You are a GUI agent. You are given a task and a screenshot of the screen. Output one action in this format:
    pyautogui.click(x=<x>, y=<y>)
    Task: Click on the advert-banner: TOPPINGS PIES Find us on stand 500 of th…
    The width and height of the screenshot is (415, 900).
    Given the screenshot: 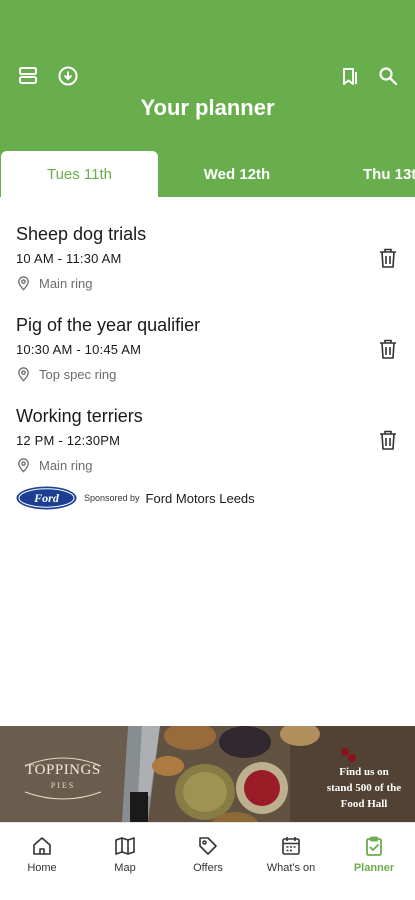 What is the action you would take?
    pyautogui.click(x=207, y=774)
    